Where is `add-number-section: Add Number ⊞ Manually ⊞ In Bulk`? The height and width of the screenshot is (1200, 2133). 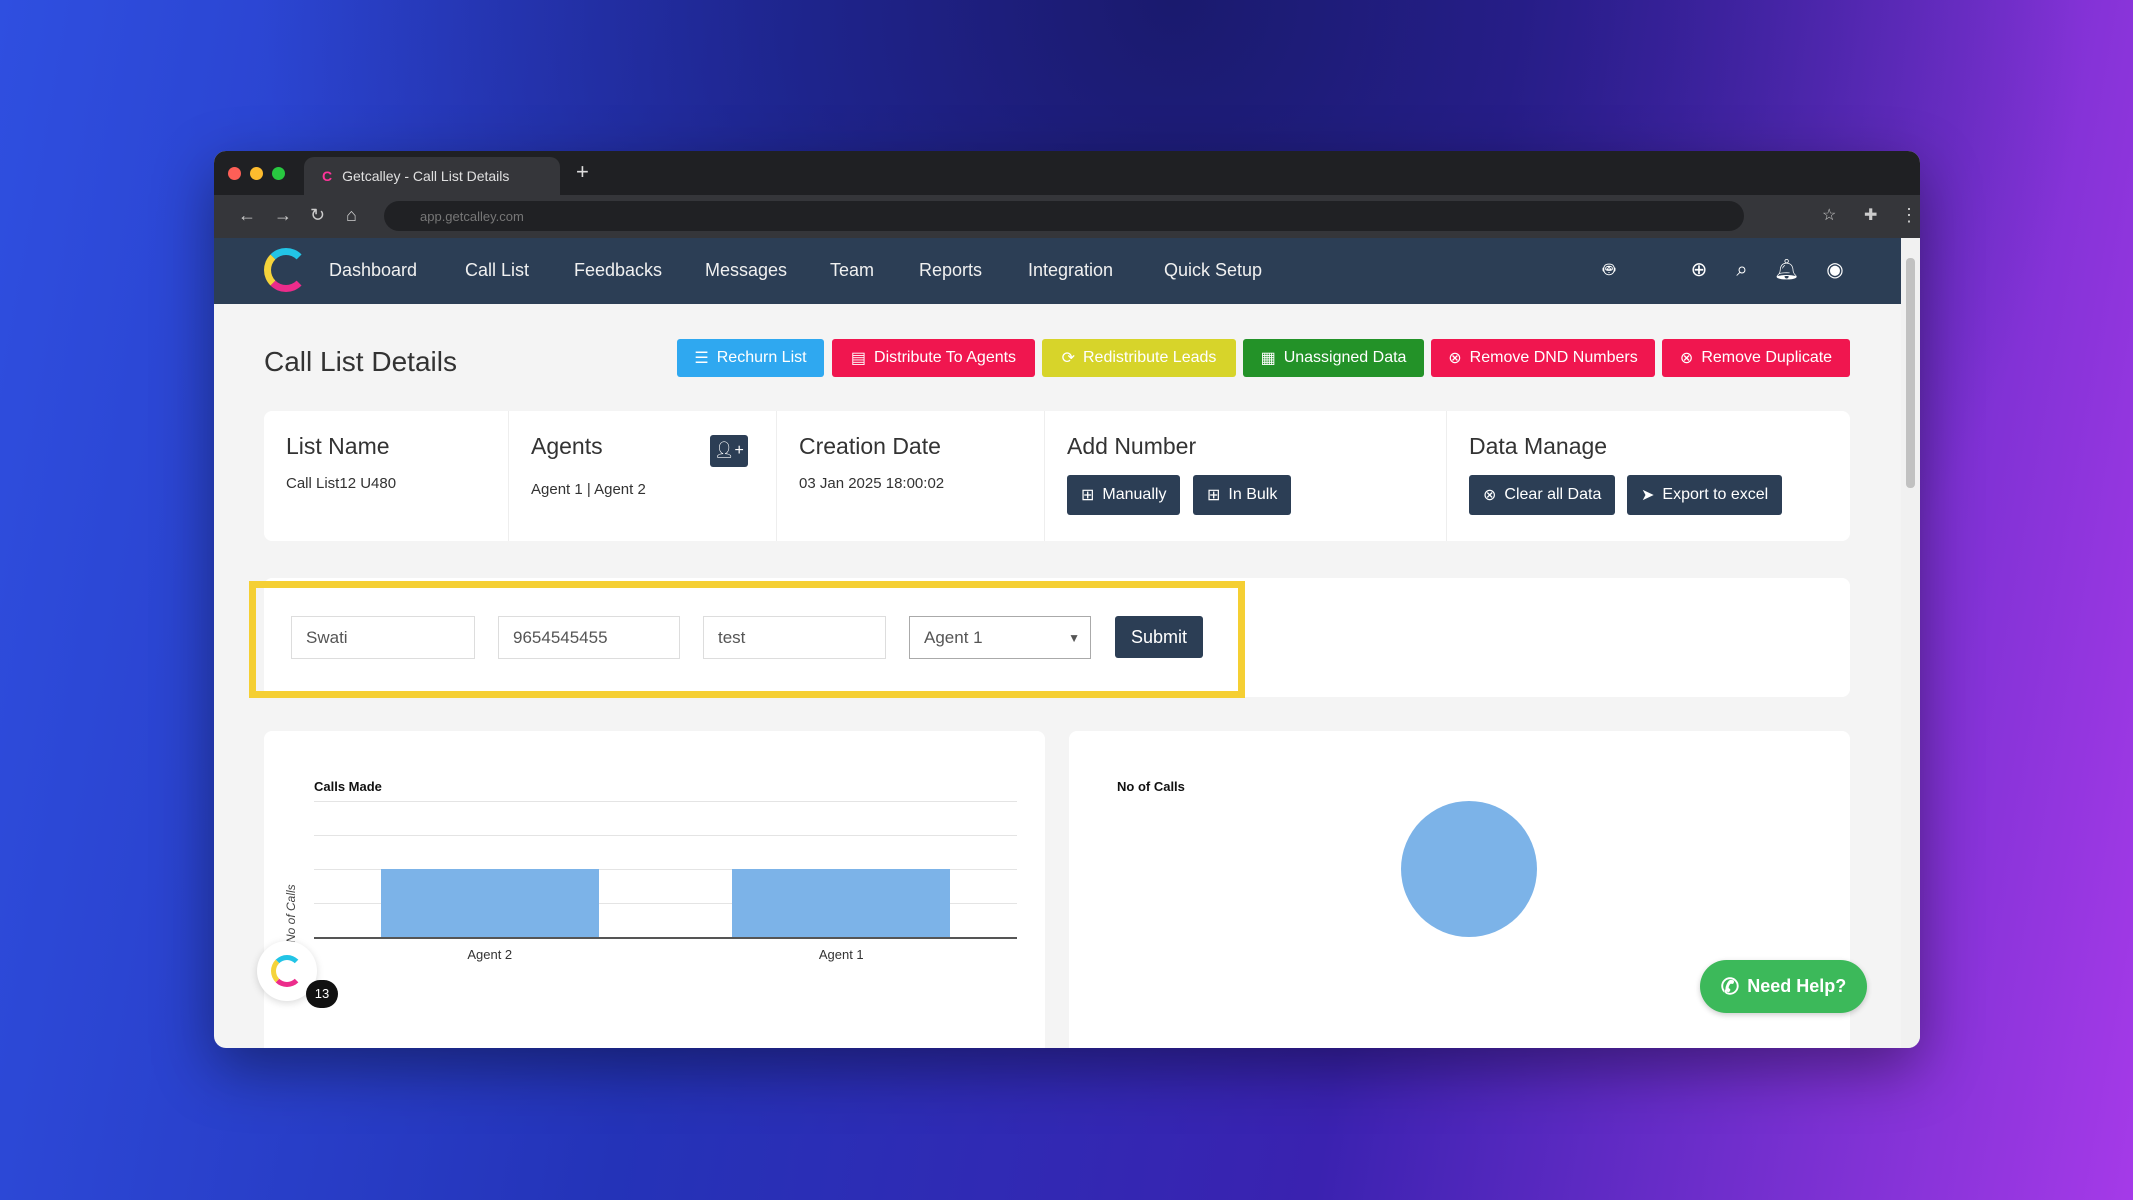
add-number-section: Add Number ⊞ Manually ⊞ In Bulk is located at coordinates (1246, 476).